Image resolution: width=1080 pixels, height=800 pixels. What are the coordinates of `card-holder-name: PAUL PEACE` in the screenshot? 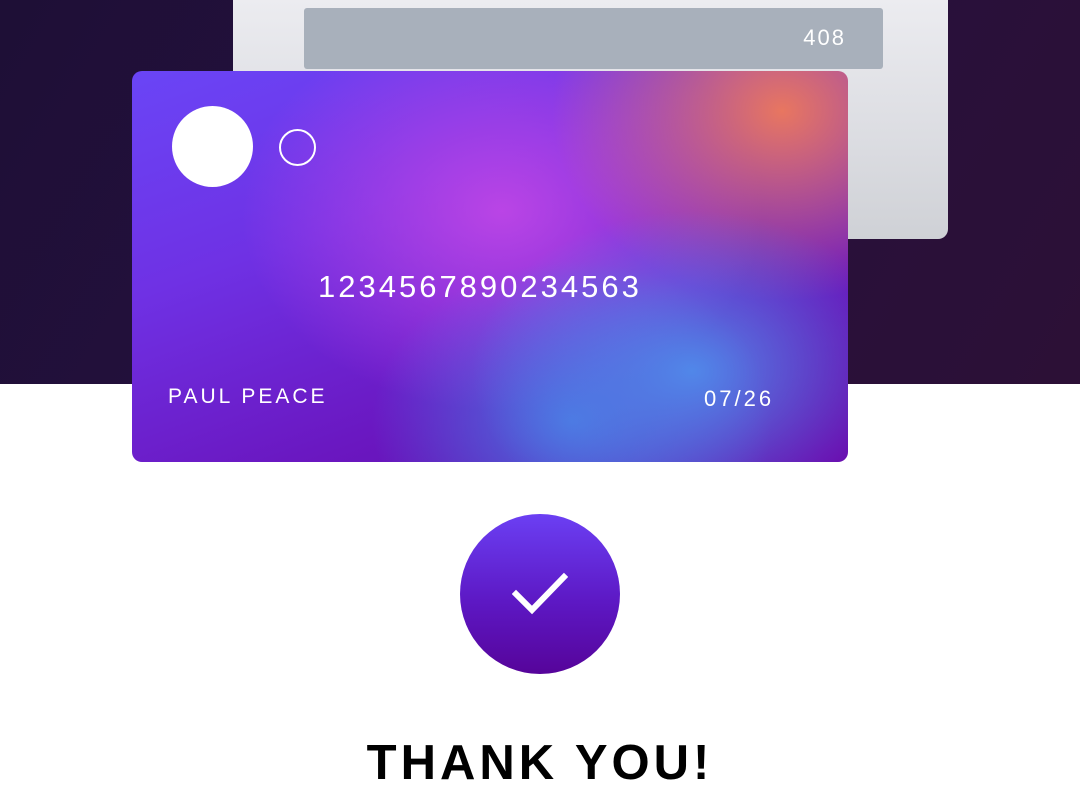 It's located at (248, 396).